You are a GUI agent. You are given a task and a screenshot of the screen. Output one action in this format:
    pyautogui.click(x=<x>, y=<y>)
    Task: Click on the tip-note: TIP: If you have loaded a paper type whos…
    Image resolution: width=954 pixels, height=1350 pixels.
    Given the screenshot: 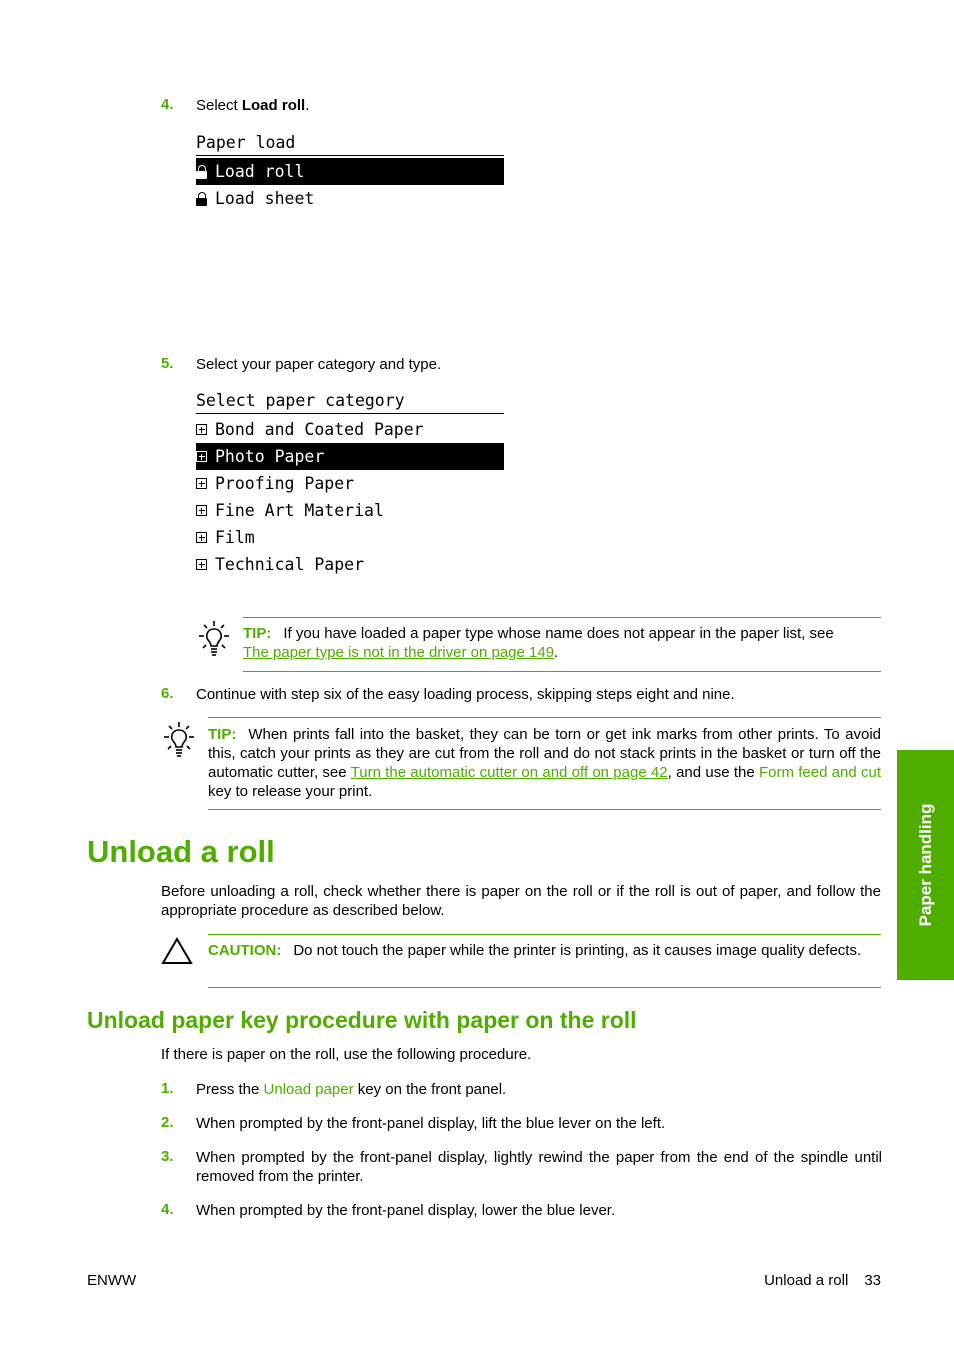 What is the action you would take?
    pyautogui.click(x=562, y=644)
    